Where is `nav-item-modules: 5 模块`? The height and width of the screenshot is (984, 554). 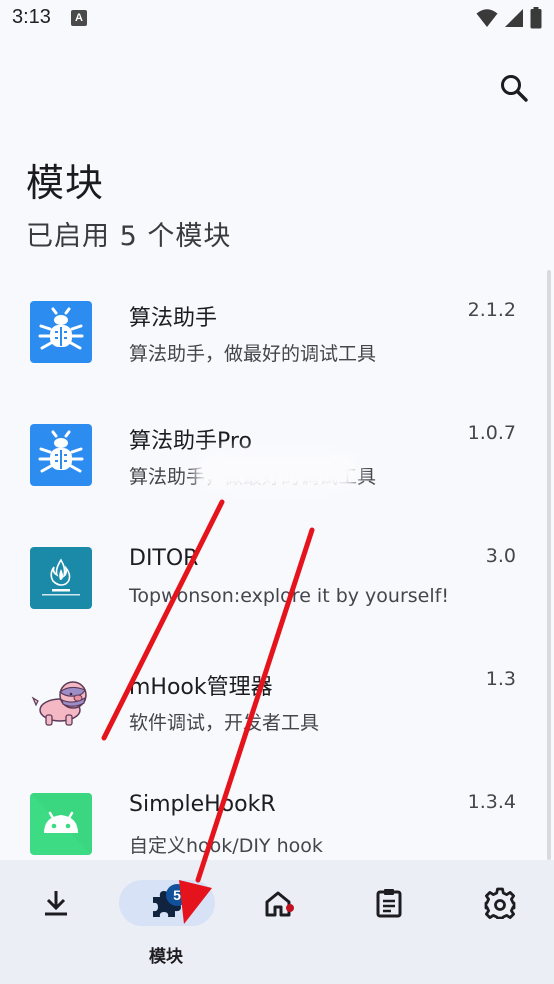 nav-item-modules: 5 模块 is located at coordinates (166, 922).